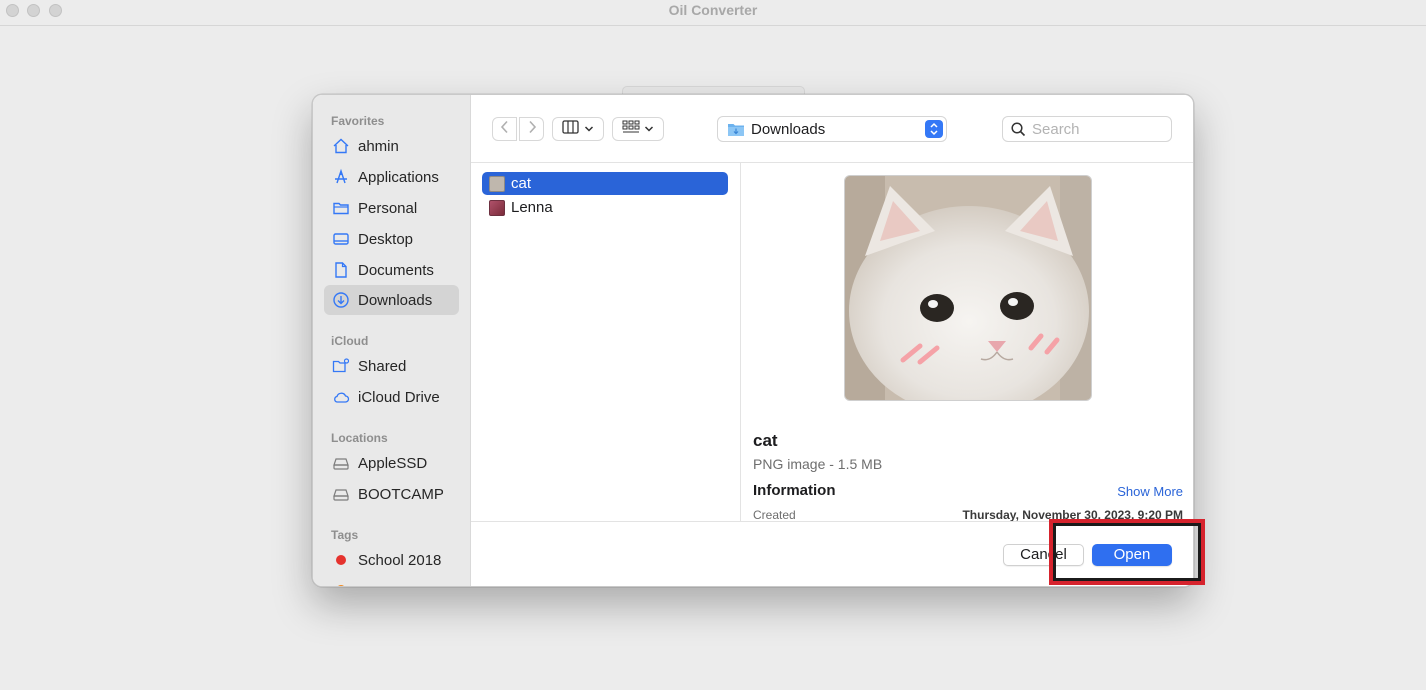 The width and height of the screenshot is (1426, 690). I want to click on updown-chevron-icon, so click(934, 129).